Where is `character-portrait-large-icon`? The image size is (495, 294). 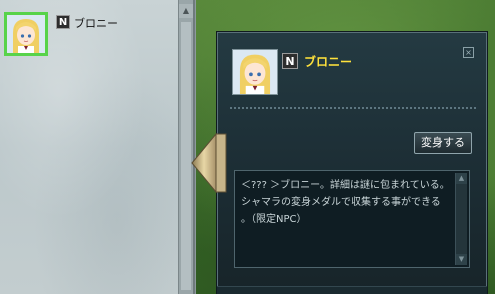 character-portrait-large-icon is located at coordinates (255, 72).